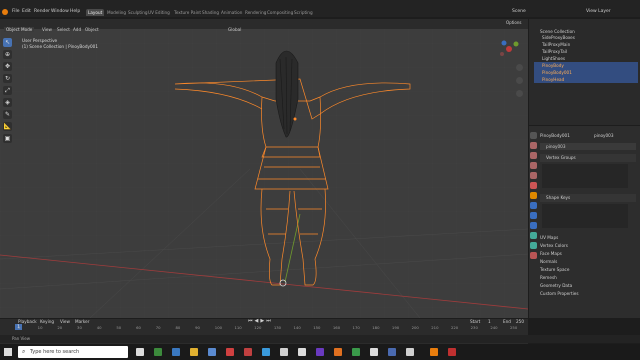  I want to click on mesh-data-properties-icon, so click(533, 245).